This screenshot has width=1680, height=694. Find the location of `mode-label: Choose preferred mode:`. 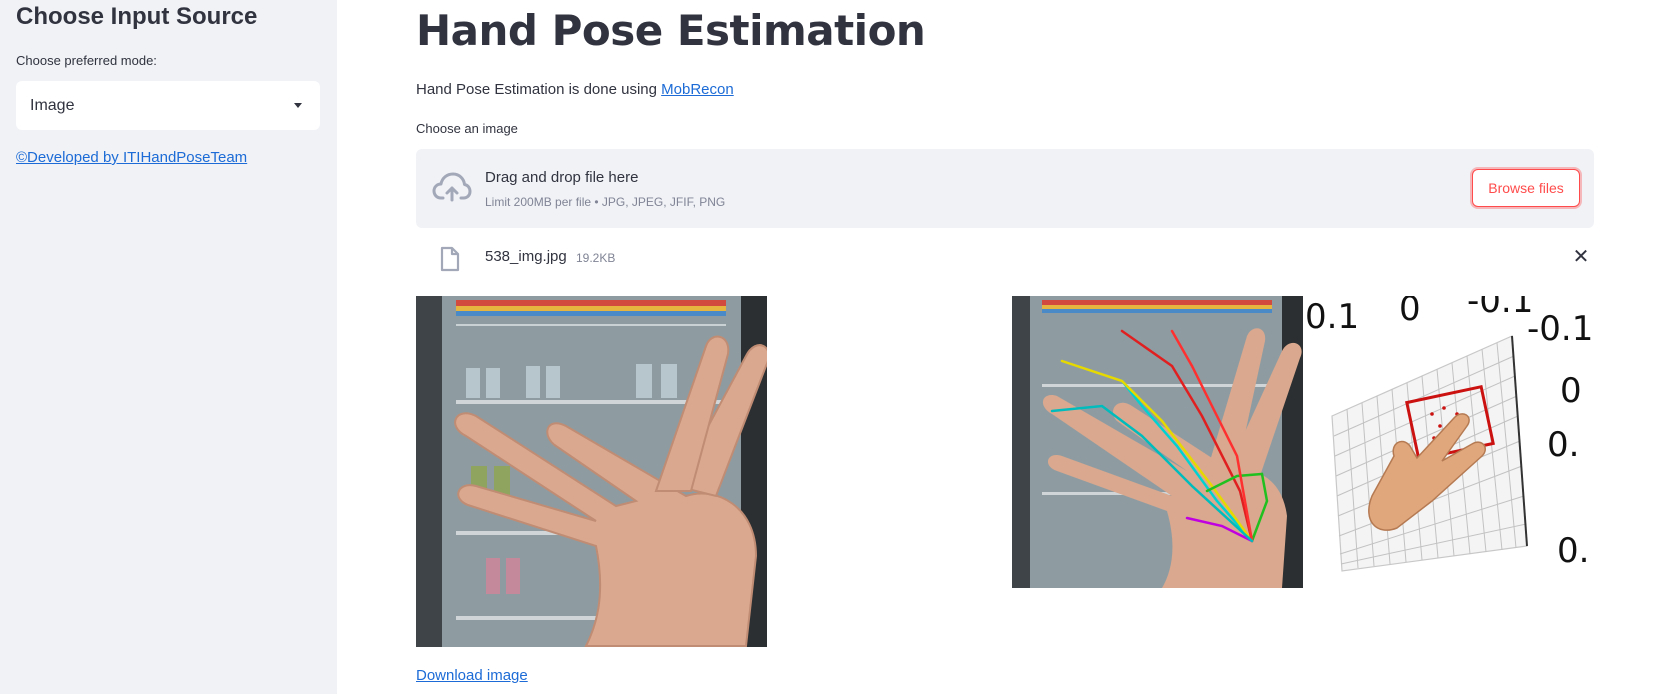

mode-label: Choose preferred mode: is located at coordinates (86, 60).